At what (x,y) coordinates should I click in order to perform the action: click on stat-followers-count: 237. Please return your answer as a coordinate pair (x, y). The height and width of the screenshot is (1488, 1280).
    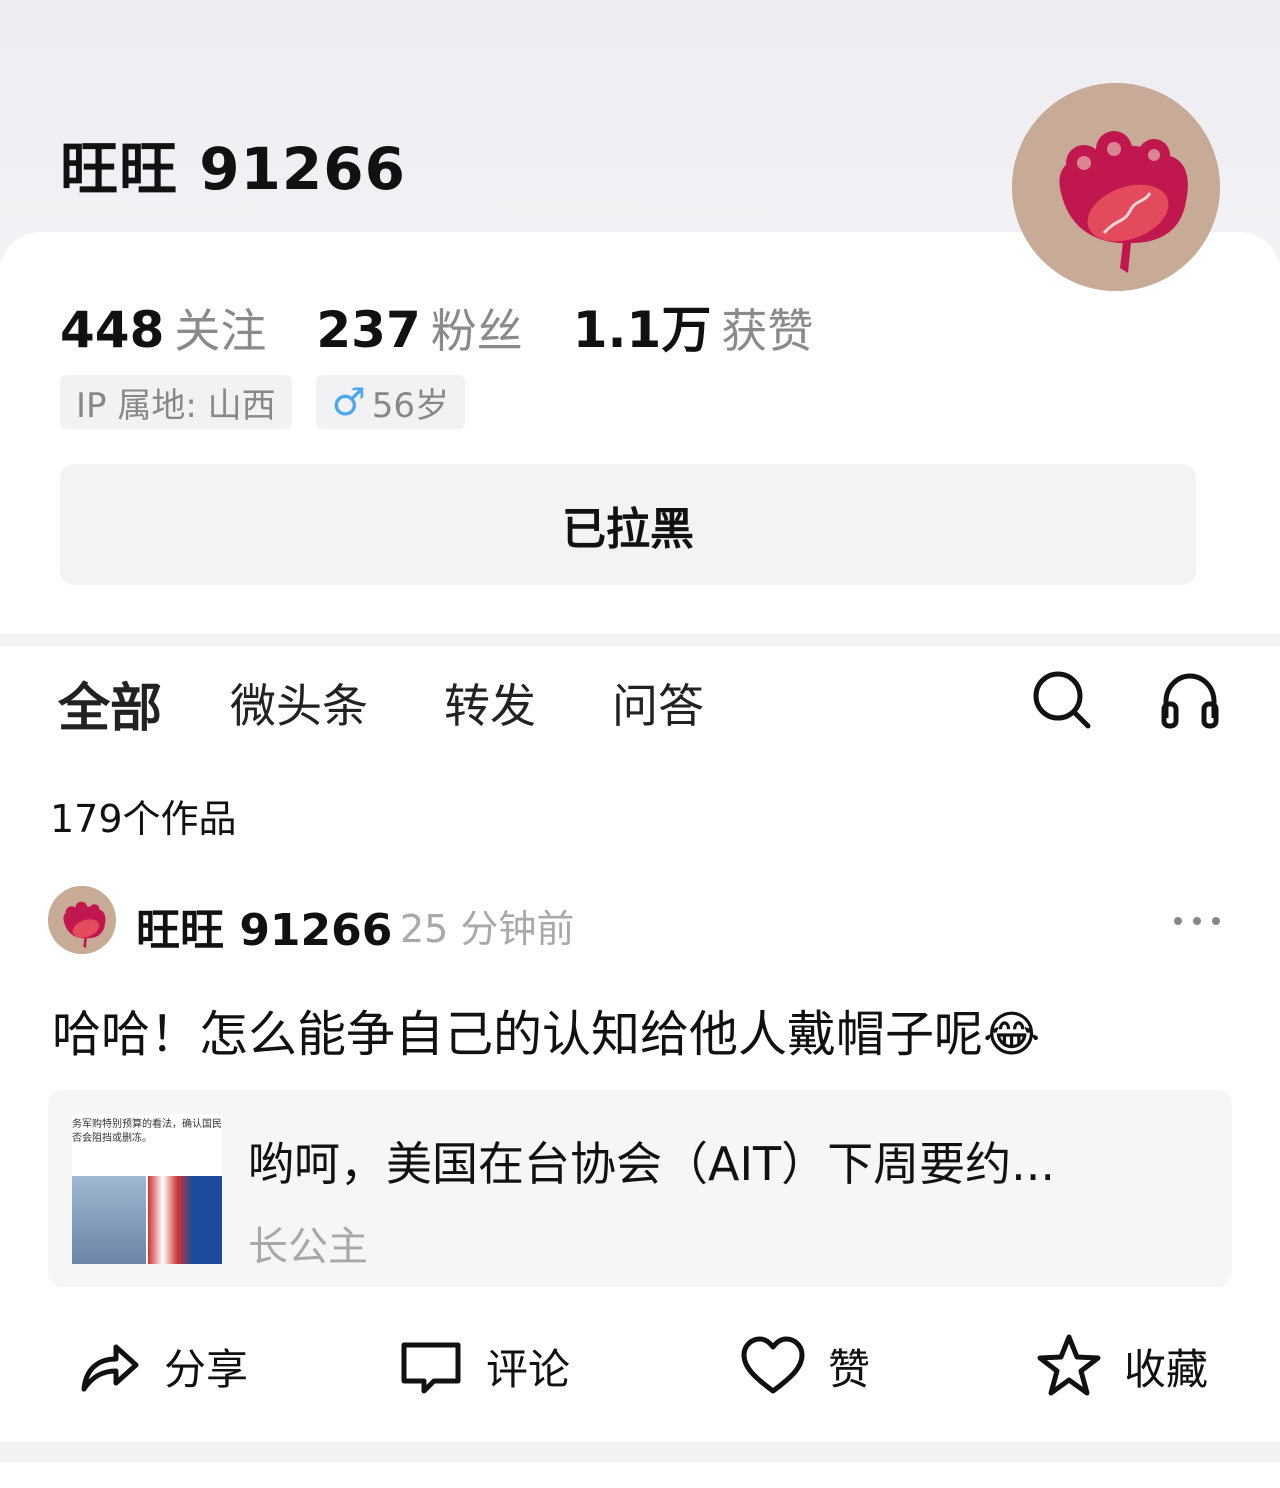
    Looking at the image, I should click on (368, 330).